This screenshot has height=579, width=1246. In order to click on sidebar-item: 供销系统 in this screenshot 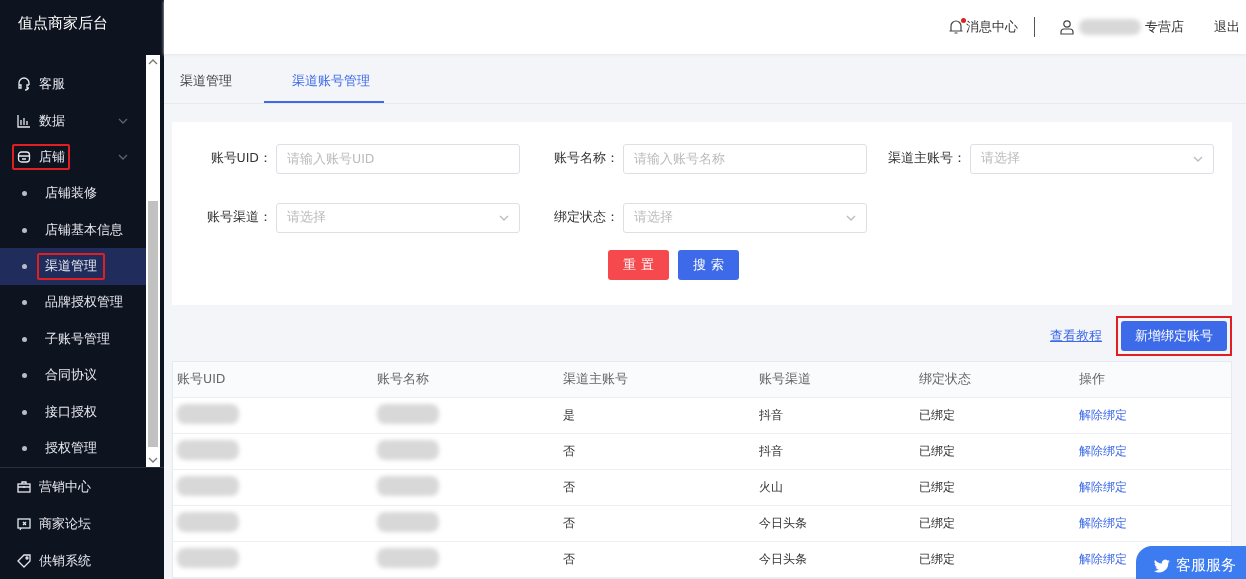, I will do `click(82, 560)`.